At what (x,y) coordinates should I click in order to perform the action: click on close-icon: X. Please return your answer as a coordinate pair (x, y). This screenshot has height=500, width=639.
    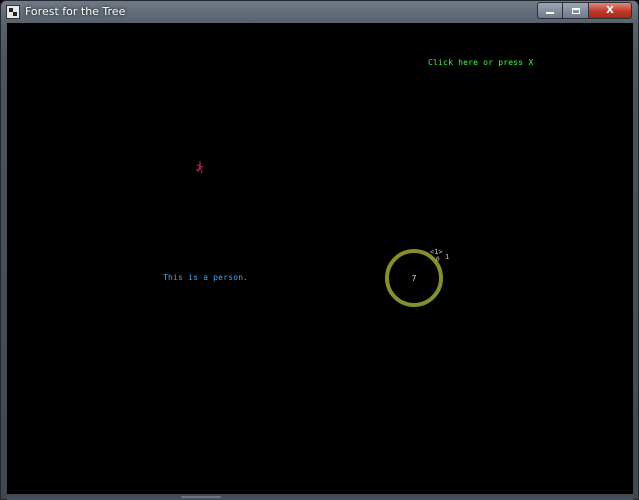
    Looking at the image, I should click on (610, 10).